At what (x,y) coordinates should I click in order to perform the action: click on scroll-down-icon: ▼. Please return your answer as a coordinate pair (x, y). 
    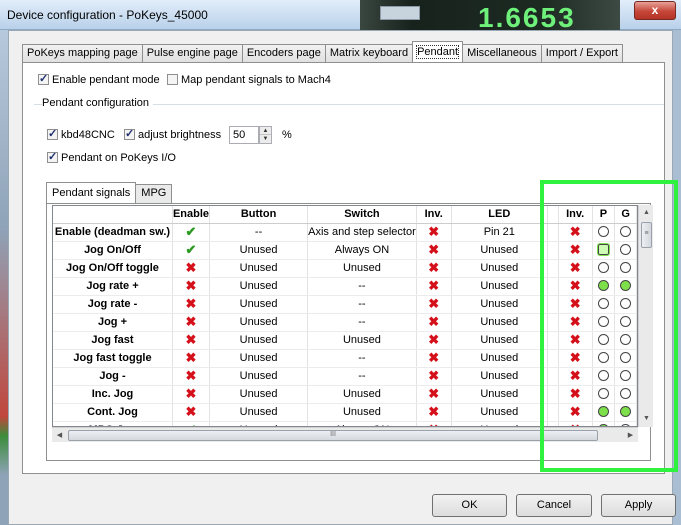
    Looking at the image, I should click on (646, 419).